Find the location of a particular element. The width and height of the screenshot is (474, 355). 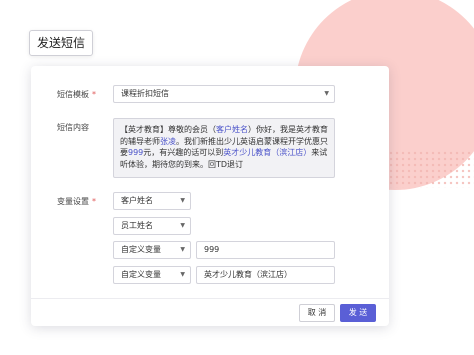

content-var-employee-name: 张凌 is located at coordinates (168, 141).